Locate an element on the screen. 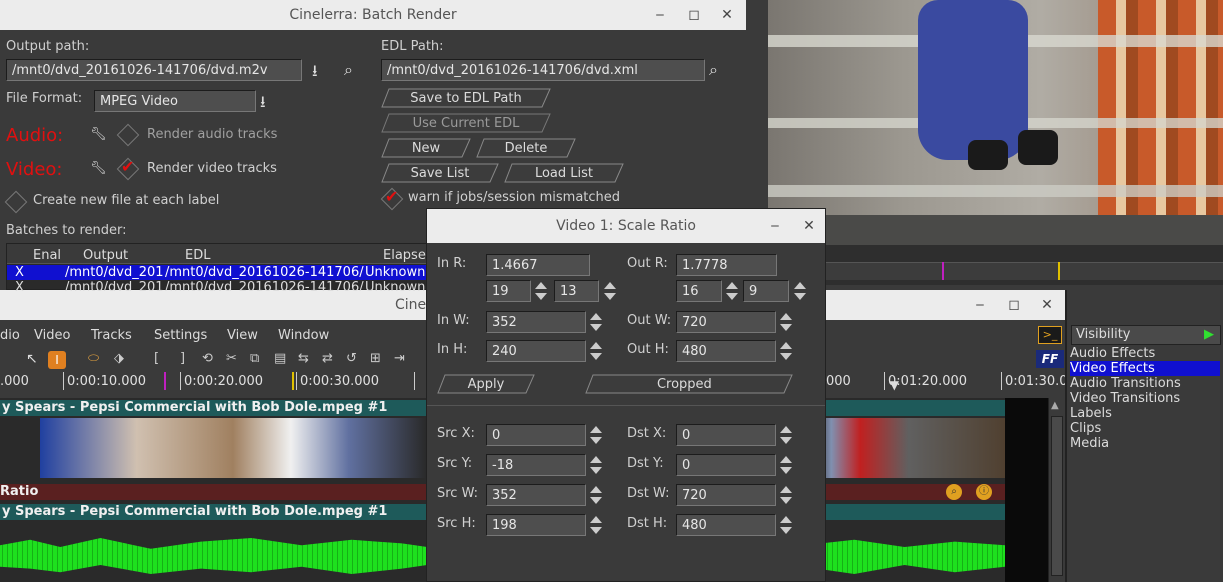  menu-window: Window is located at coordinates (303, 335).